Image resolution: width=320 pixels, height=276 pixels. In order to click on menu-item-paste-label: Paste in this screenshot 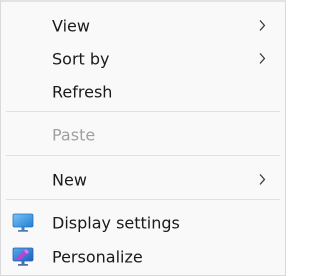, I will do `click(74, 135)`.